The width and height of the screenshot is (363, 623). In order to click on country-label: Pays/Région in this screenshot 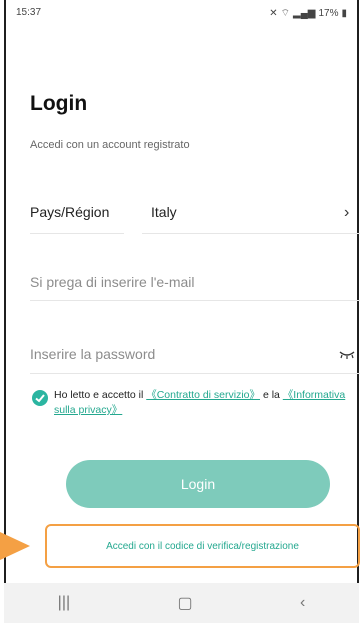, I will do `click(70, 212)`.